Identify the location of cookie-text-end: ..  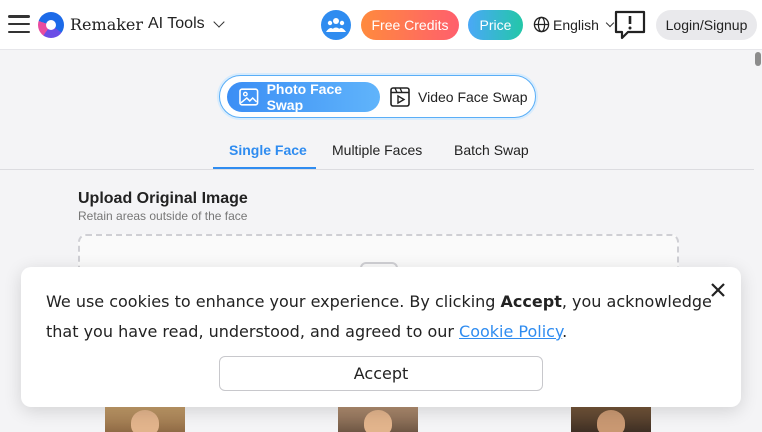
(565, 331).